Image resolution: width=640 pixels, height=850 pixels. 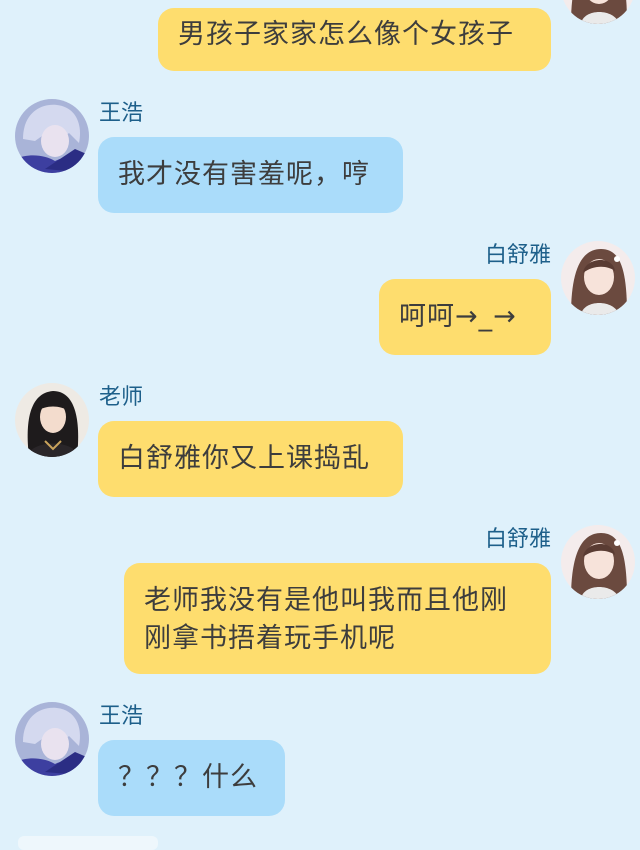 I want to click on sender-name: 老师, so click(x=121, y=397).